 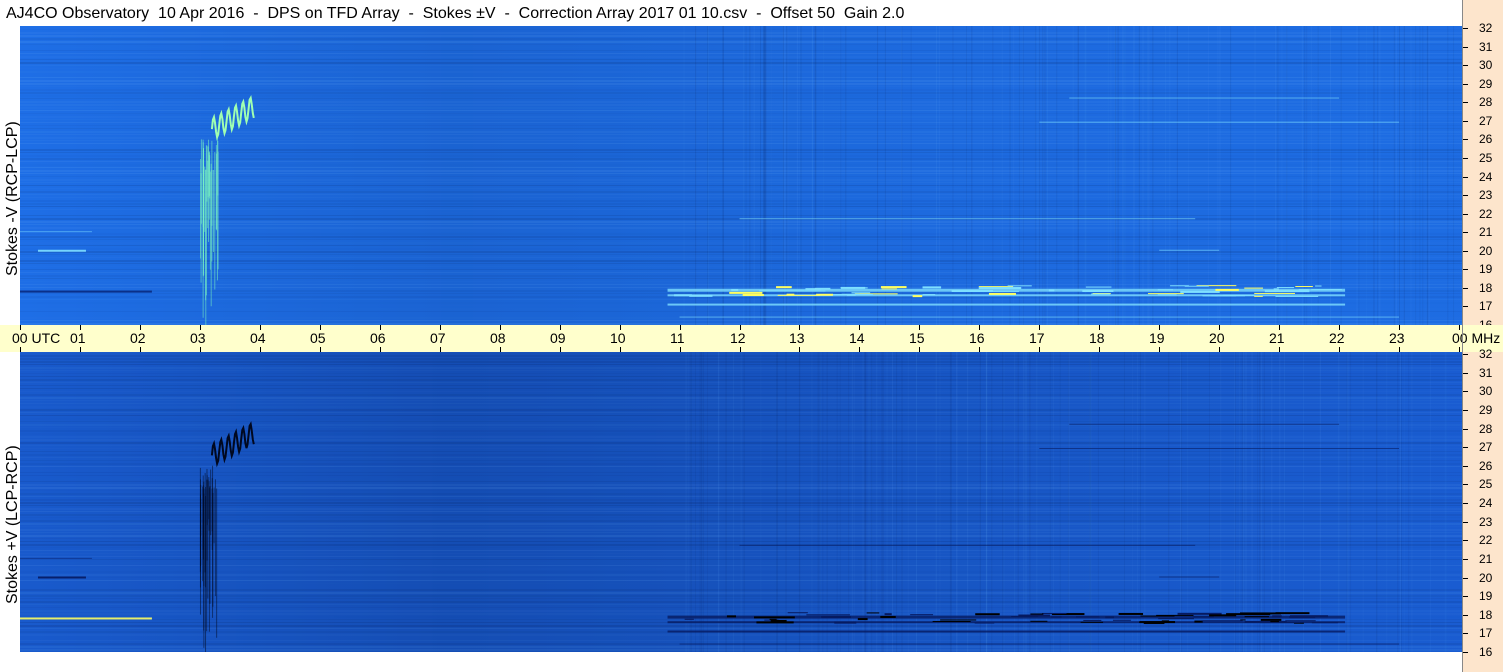 I want to click on freq-tick-label: 23, so click(x=1486, y=521).